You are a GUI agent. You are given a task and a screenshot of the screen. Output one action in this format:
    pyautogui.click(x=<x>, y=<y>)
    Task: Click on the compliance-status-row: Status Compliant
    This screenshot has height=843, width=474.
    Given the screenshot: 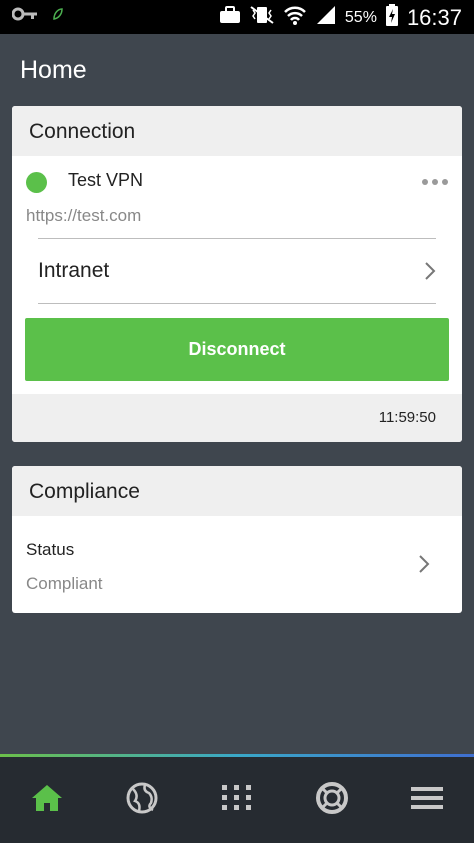 What is the action you would take?
    pyautogui.click(x=237, y=564)
    